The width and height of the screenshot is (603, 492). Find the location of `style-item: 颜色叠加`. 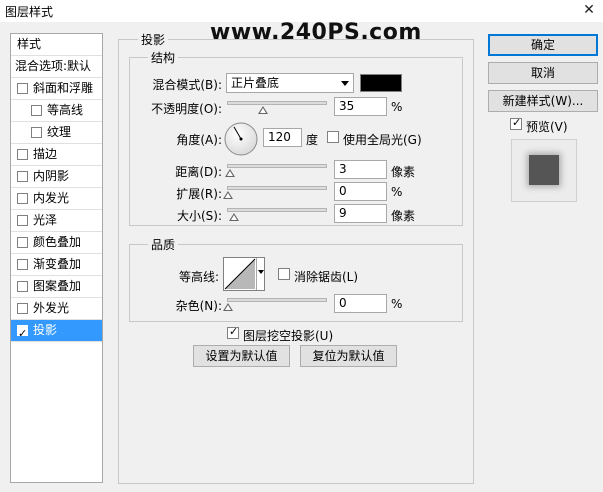

style-item: 颜色叠加 is located at coordinates (56, 243).